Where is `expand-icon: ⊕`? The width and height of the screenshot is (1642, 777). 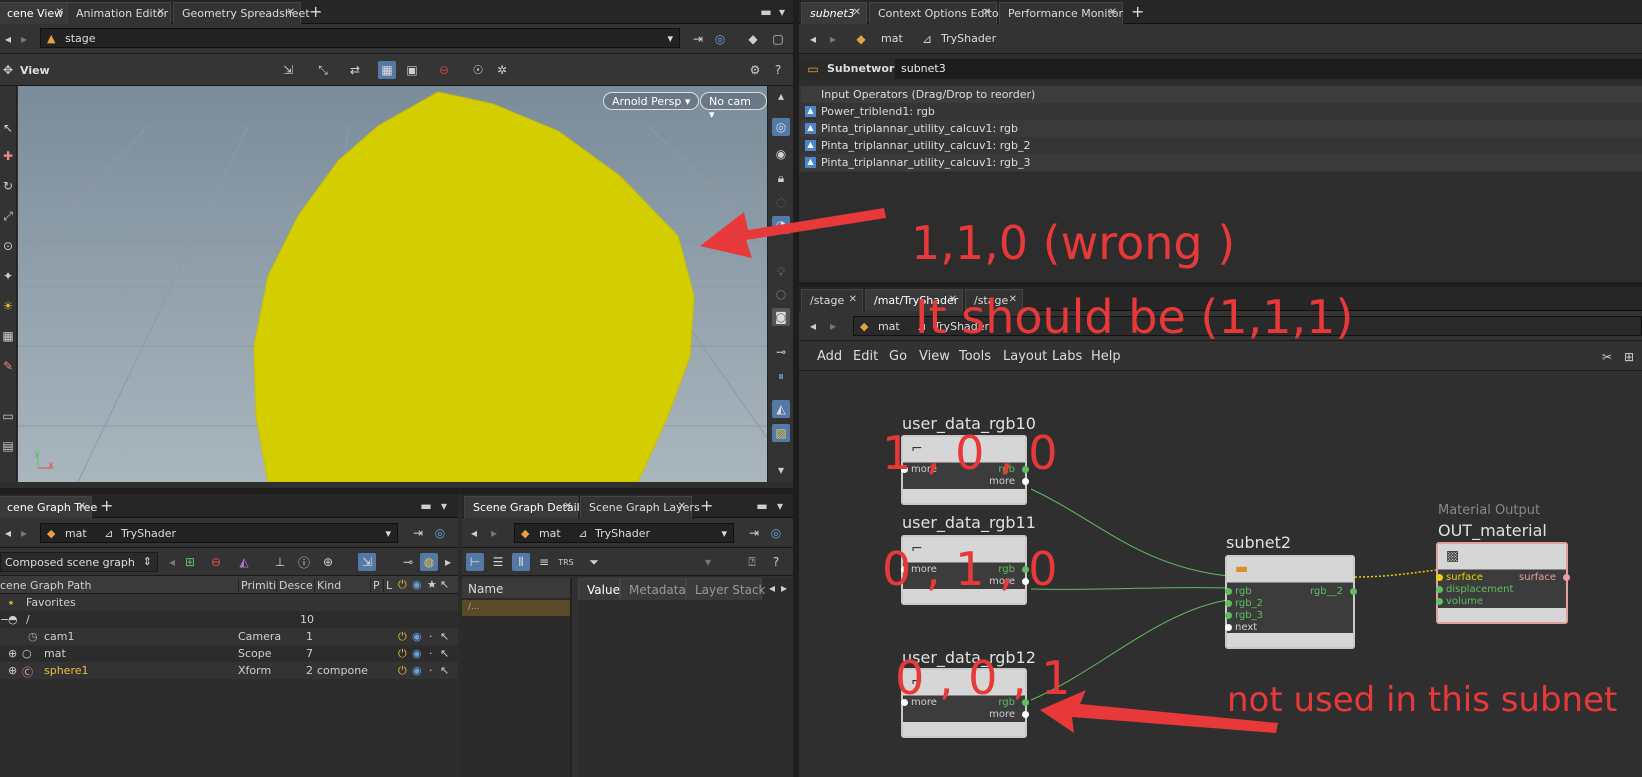
expand-icon: ⊕ is located at coordinates (12, 670).